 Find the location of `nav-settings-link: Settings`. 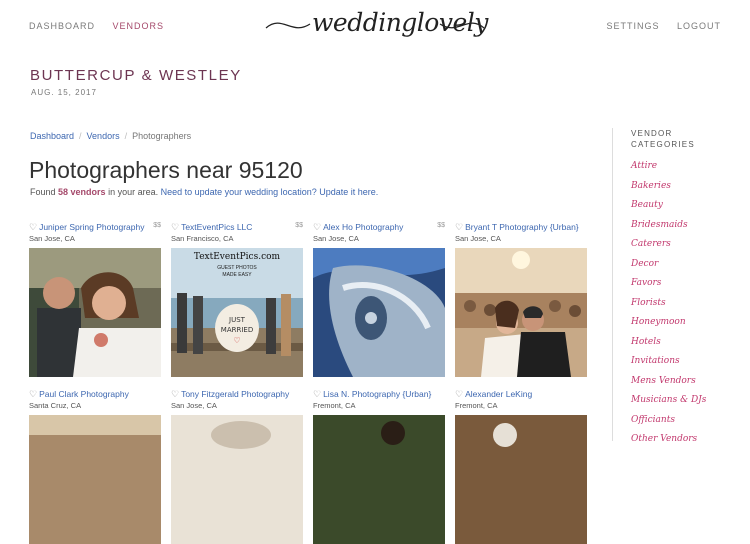

nav-settings-link: Settings is located at coordinates (632, 26).